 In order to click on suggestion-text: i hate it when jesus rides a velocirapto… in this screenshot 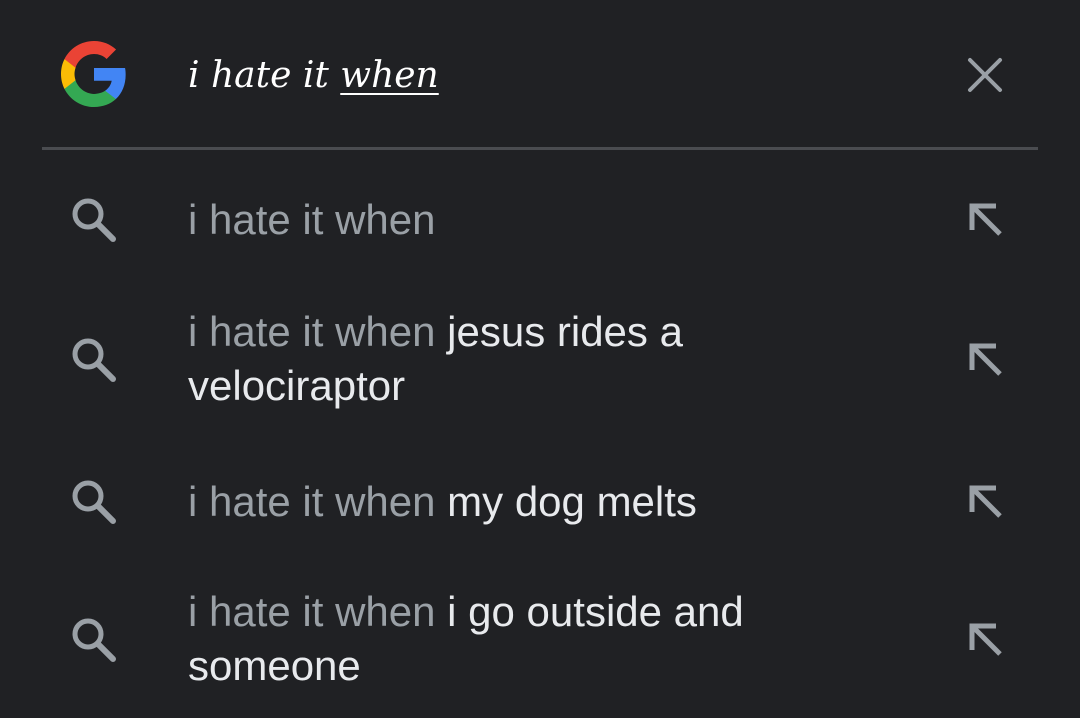, I will do `click(538, 359)`.